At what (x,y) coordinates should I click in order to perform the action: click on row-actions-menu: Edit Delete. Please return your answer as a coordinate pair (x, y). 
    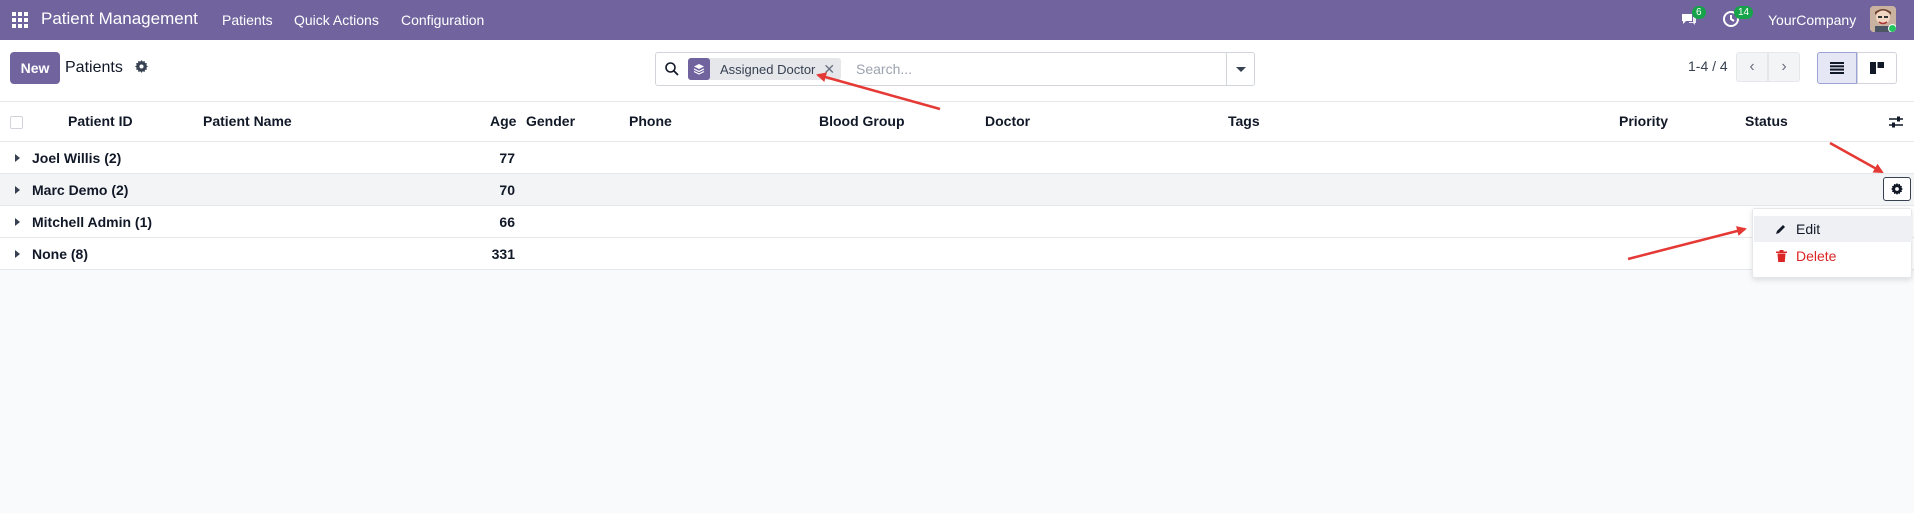
    Looking at the image, I should click on (1832, 243).